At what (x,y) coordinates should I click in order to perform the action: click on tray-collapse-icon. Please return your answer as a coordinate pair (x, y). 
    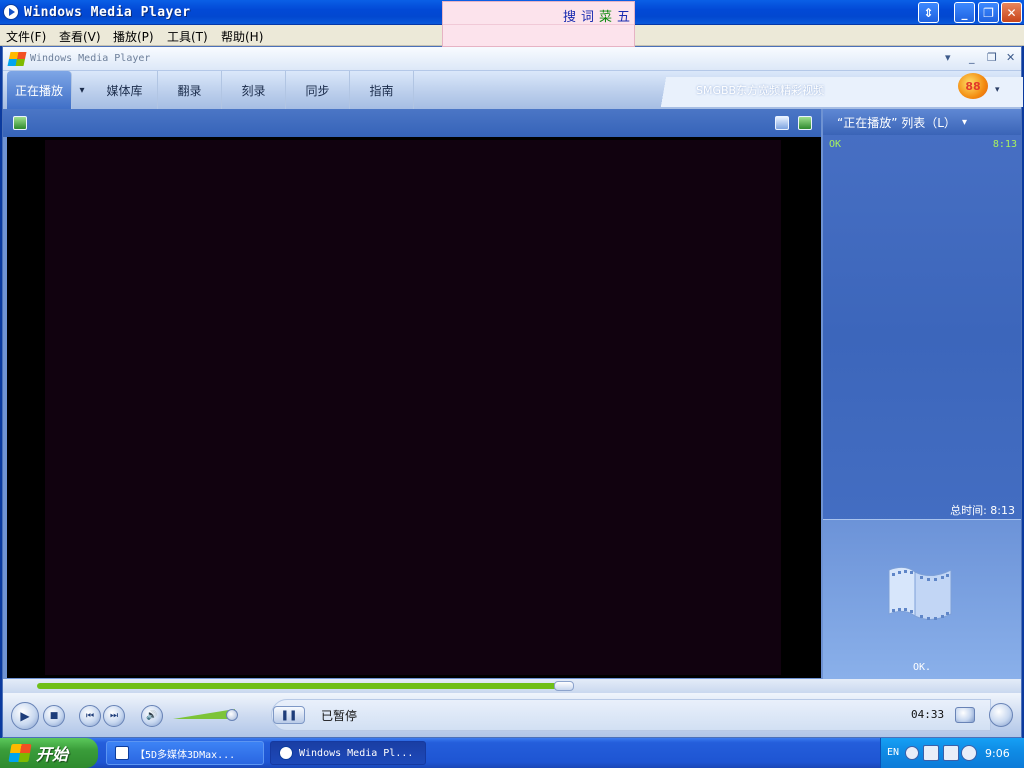
    Looking at the image, I should click on (912, 753).